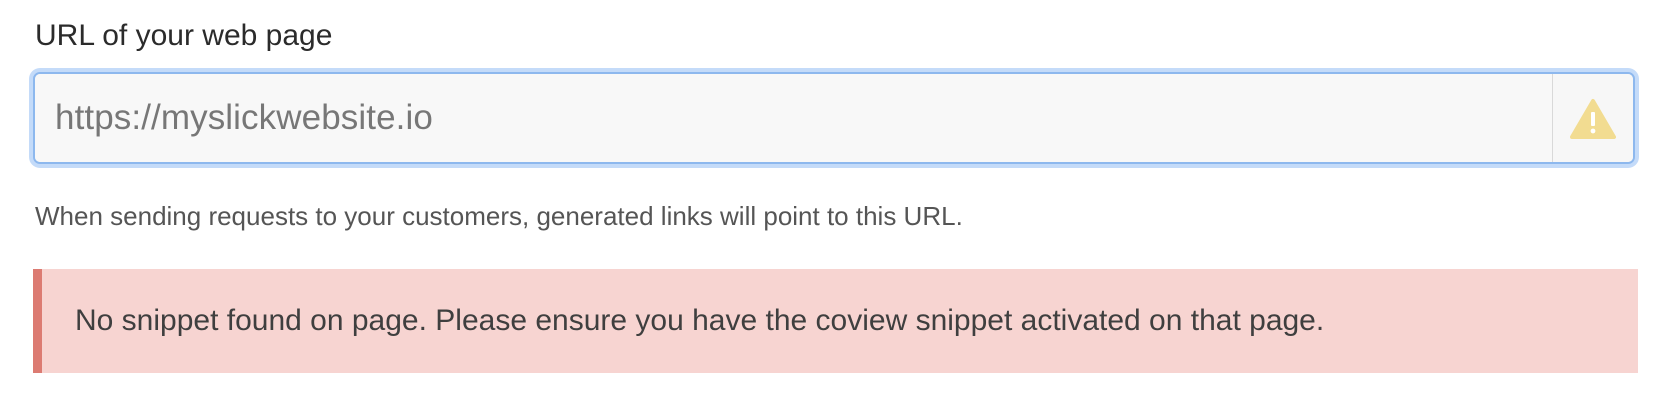 Image resolution: width=1666 pixels, height=402 pixels. I want to click on url-status-addon, so click(1592, 118).